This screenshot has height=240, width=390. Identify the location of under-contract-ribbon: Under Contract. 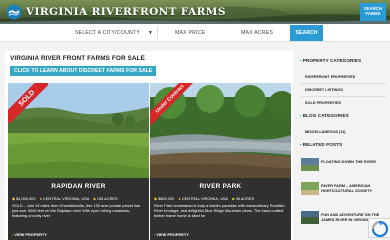
(172, 105).